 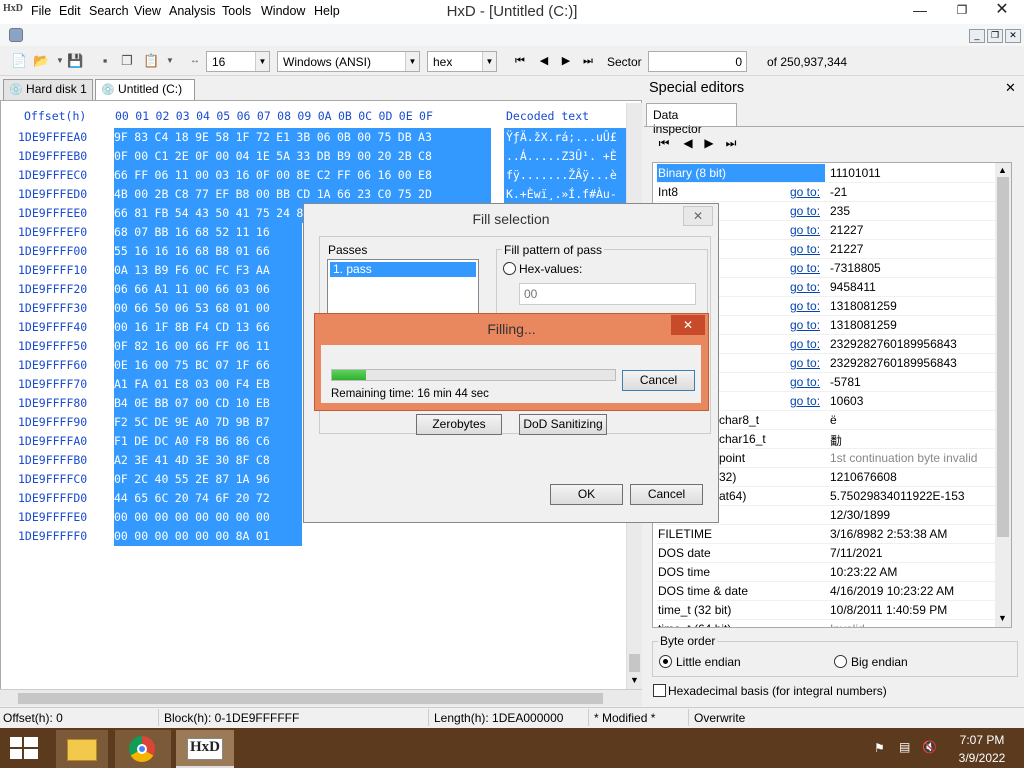 What do you see at coordinates (688, 143) in the screenshot?
I see `prev-icon: ◀` at bounding box center [688, 143].